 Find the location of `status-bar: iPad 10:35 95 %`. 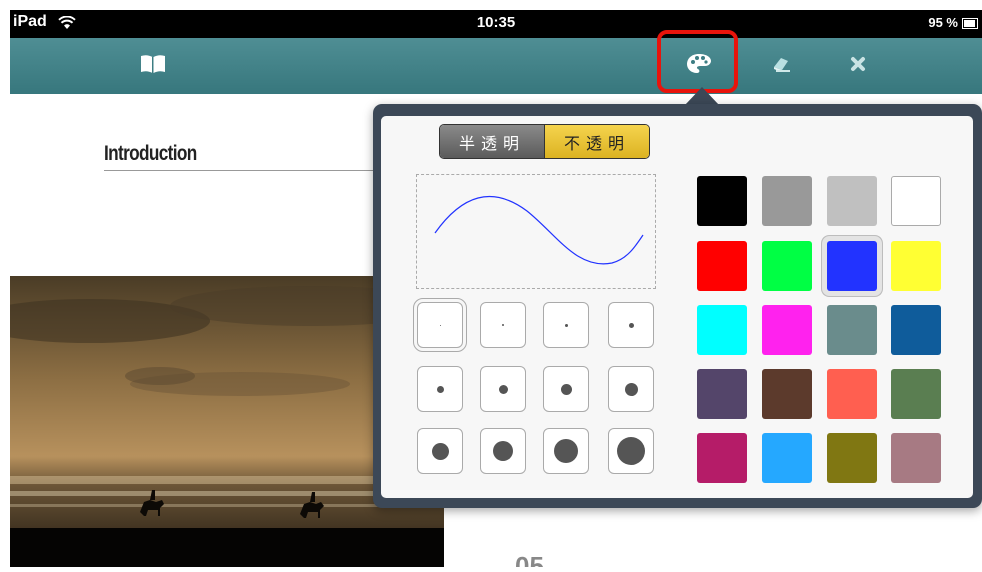

status-bar: iPad 10:35 95 % is located at coordinates (496, 24).